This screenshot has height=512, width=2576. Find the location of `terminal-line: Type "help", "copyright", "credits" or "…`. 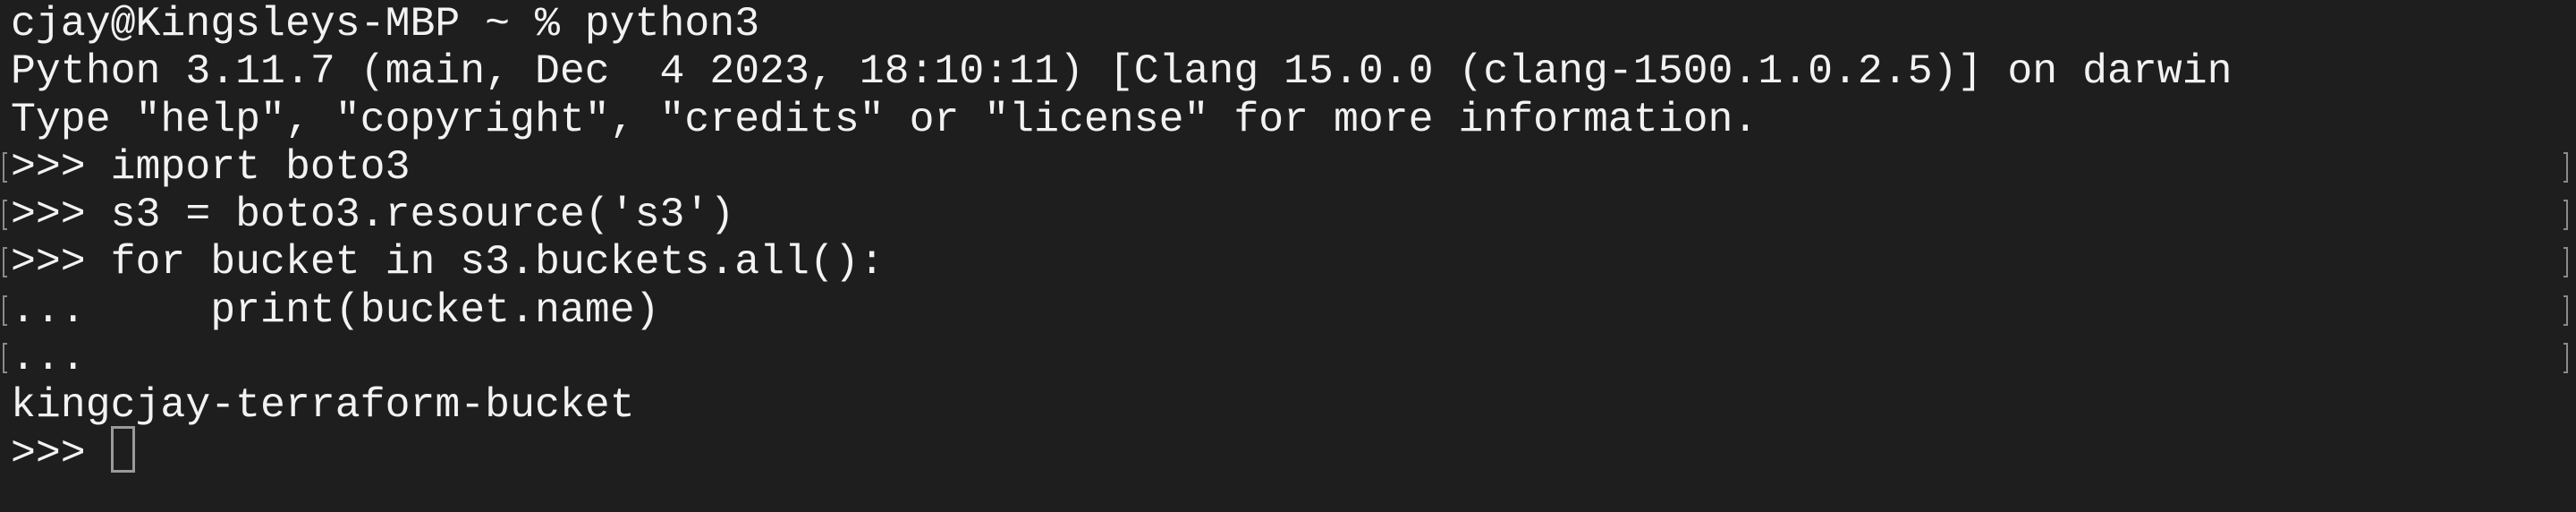

terminal-line: Type "help", "copyright", "credits" or "… is located at coordinates (1288, 119).